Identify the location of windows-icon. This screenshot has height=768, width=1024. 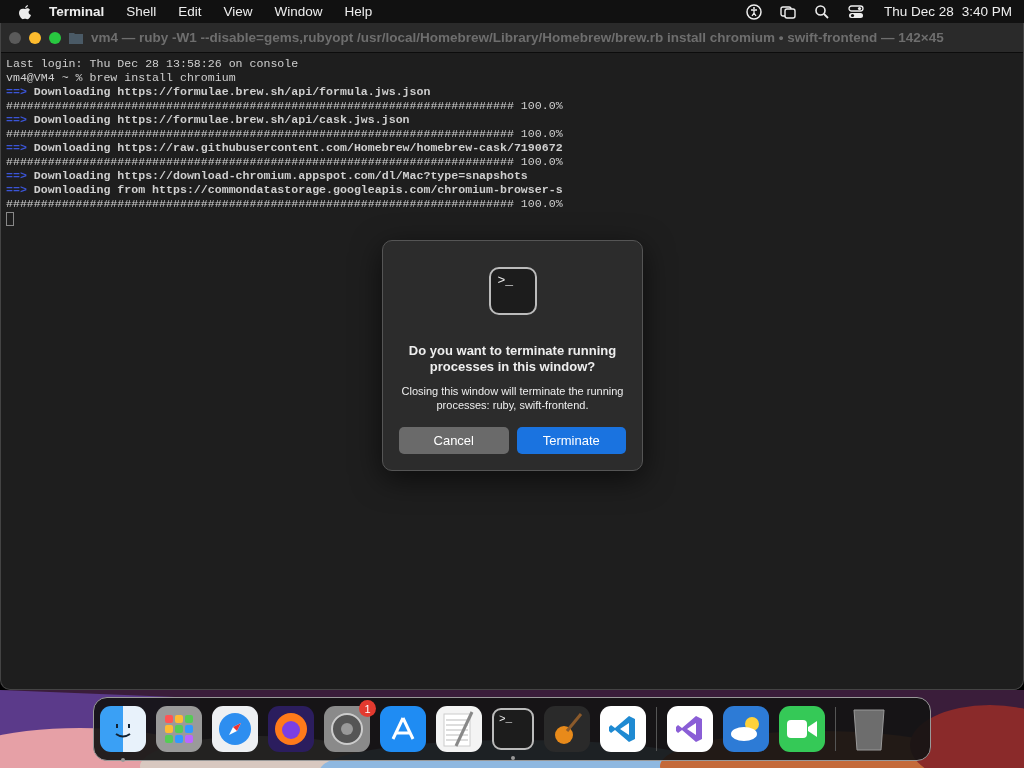
(787, 11).